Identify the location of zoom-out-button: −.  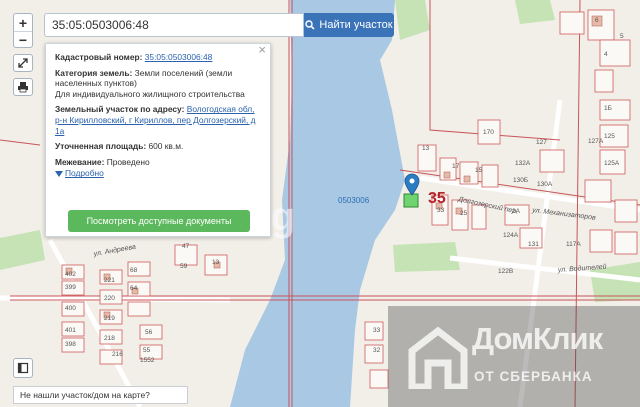
(23, 39).